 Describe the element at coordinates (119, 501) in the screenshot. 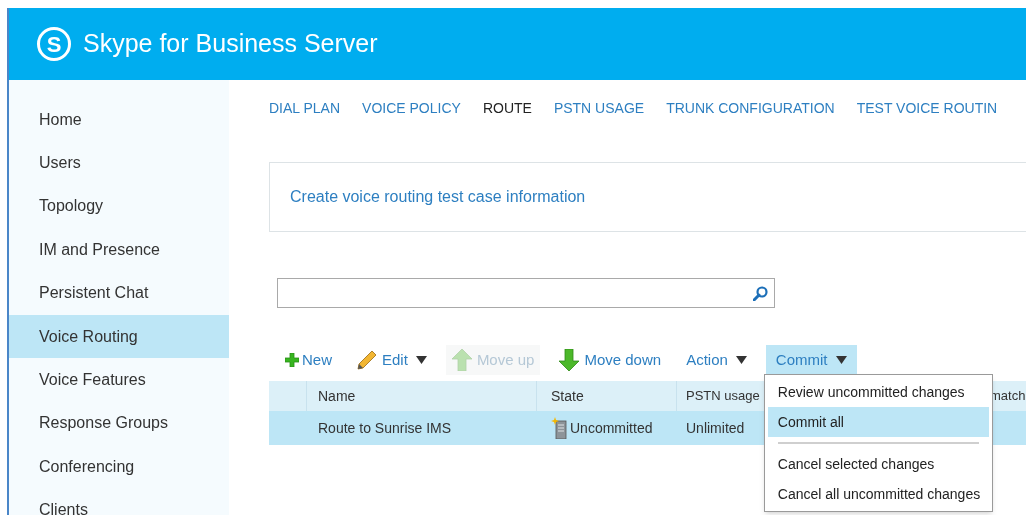

I see `sidebar-item: Clients` at that location.